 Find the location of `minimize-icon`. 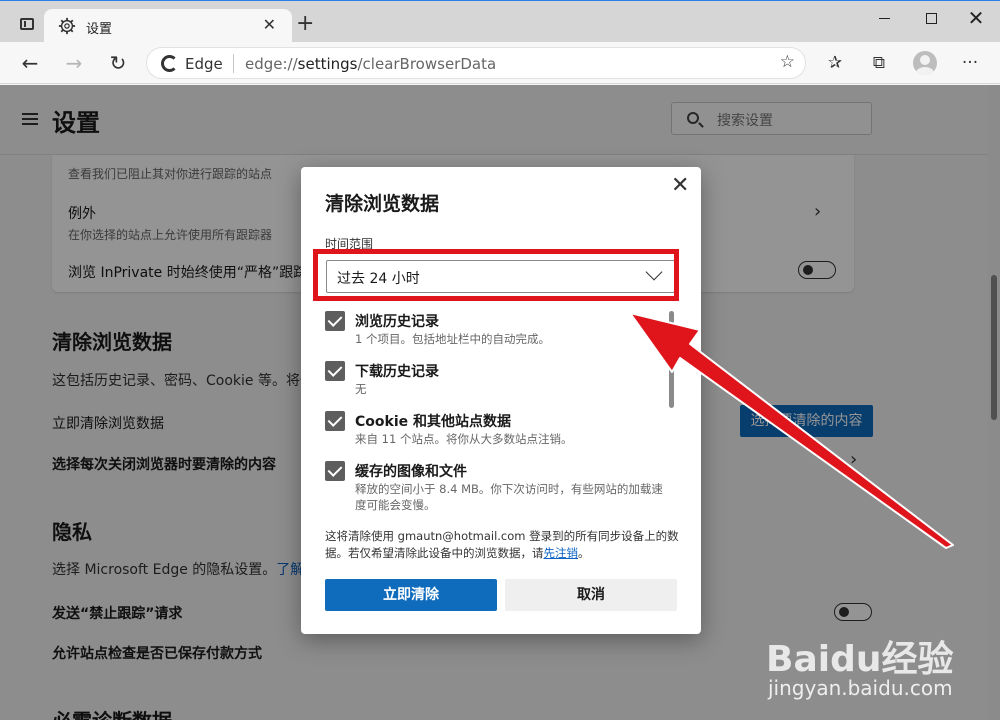

minimize-icon is located at coordinates (884, 18).